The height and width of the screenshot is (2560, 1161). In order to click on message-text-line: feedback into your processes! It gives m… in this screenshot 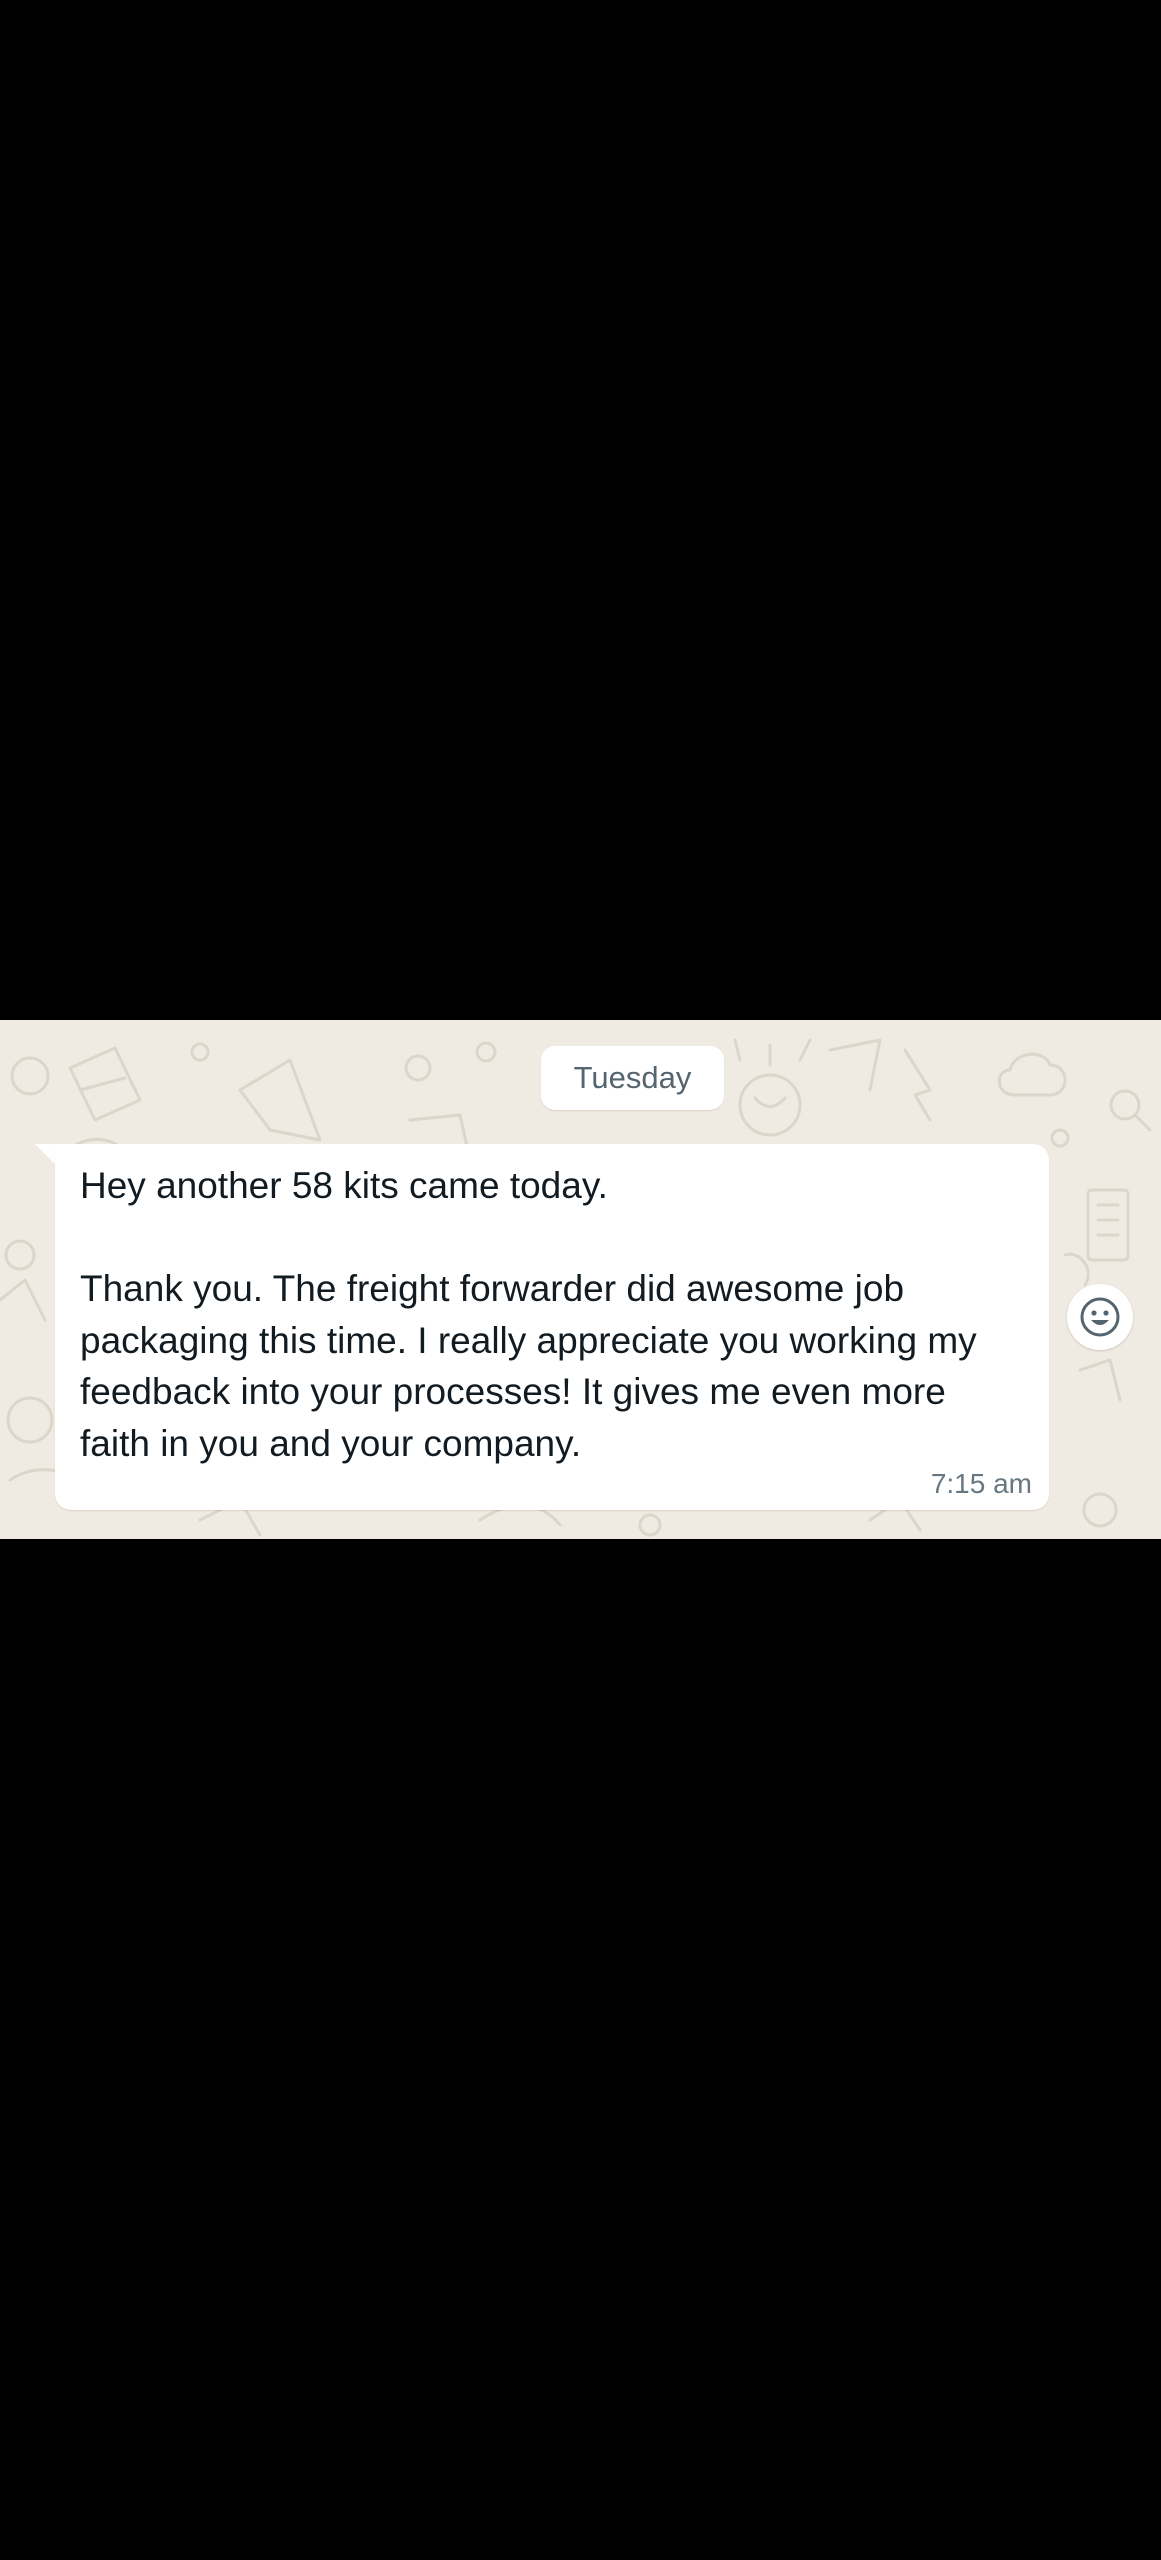, I will do `click(513, 1391)`.